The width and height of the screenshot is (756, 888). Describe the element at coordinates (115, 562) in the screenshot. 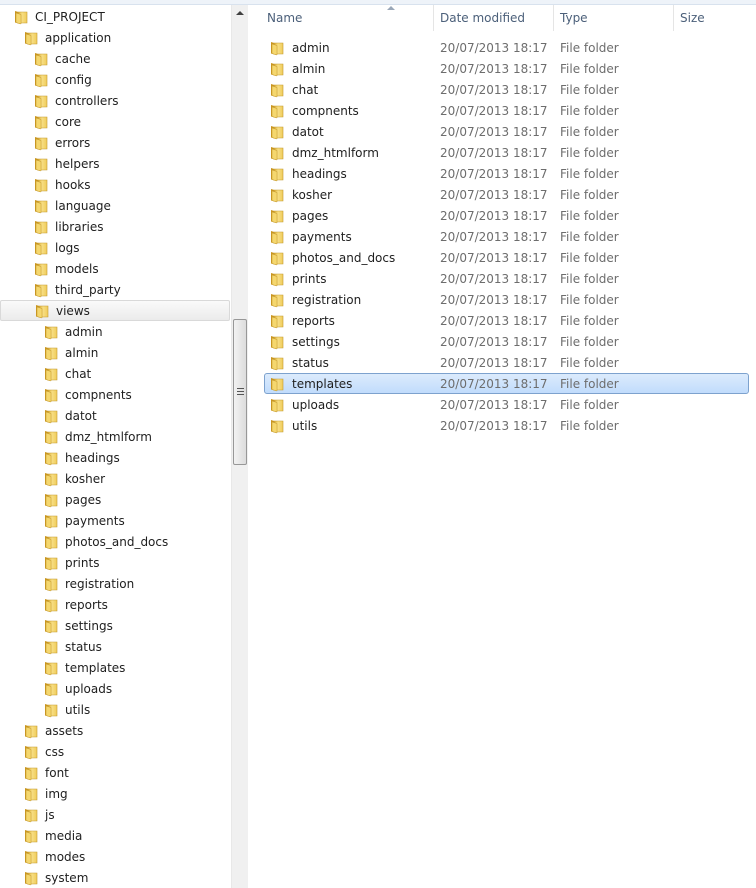

I see `nav-item-prints: prints` at that location.